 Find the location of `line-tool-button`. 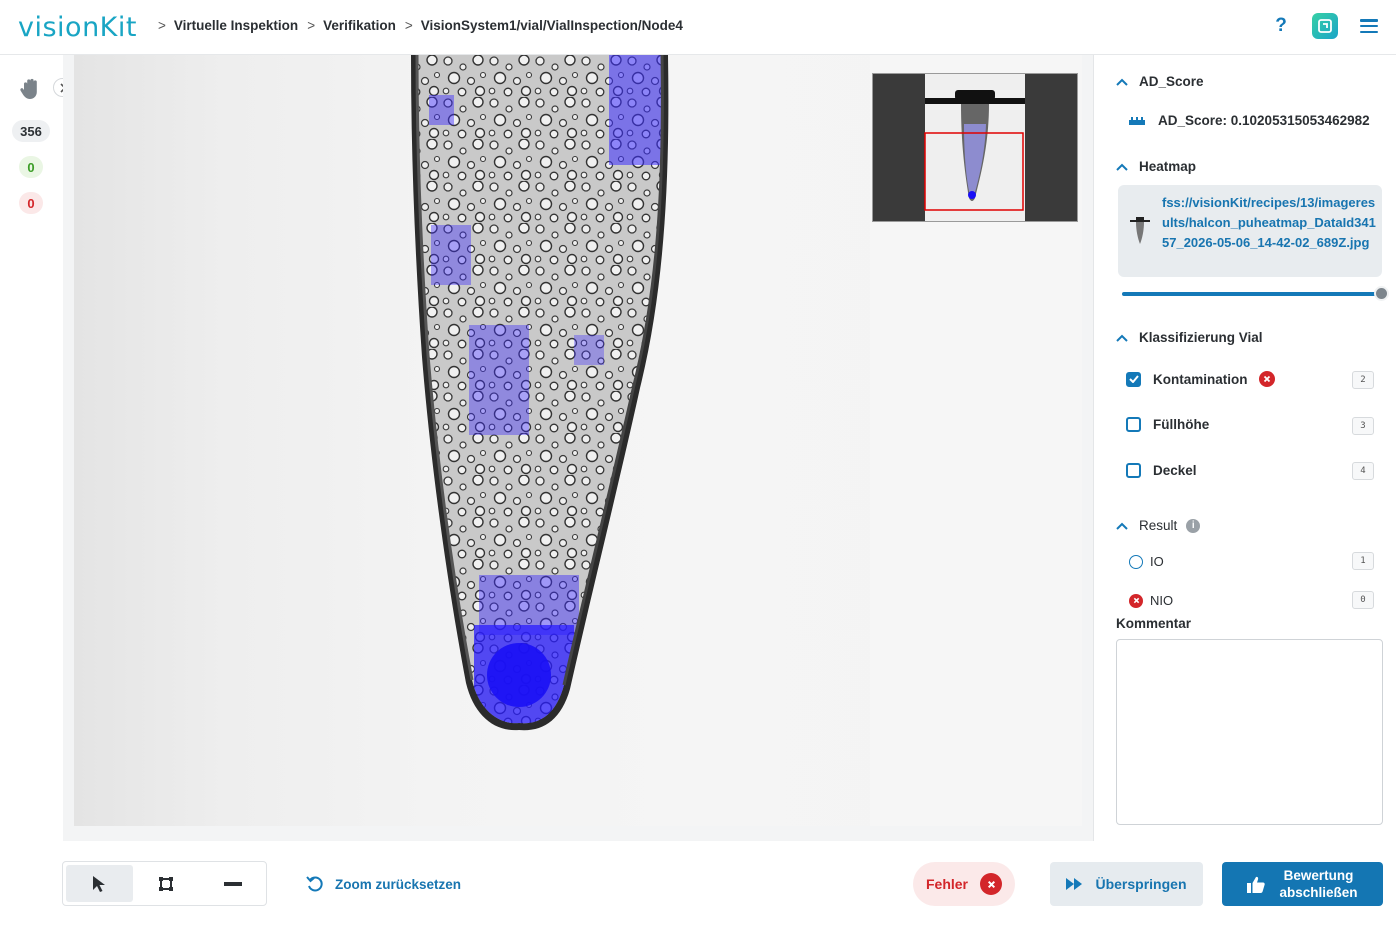

line-tool-button is located at coordinates (232, 883).